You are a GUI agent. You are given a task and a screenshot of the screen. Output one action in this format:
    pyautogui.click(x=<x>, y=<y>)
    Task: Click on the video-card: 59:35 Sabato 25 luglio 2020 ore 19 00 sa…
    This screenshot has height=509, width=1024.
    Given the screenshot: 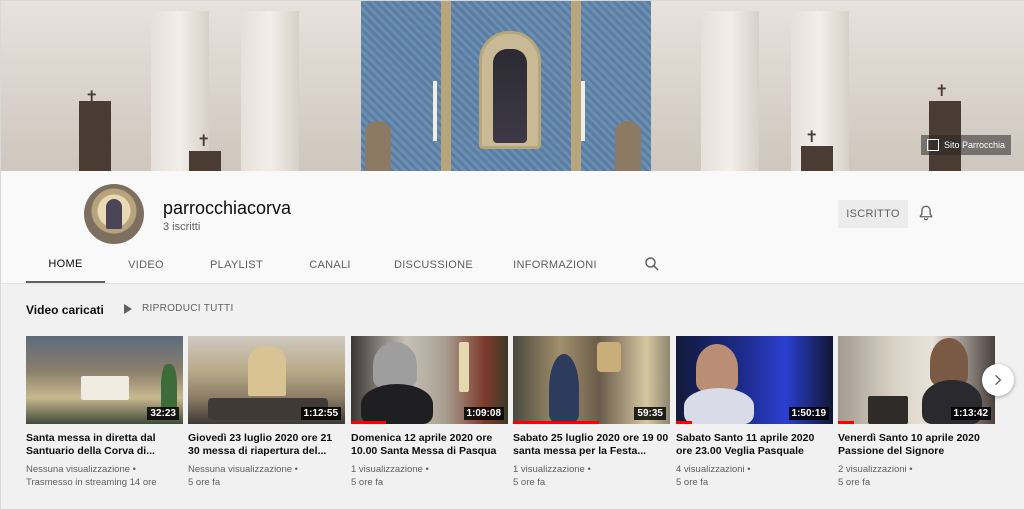 What is the action you would take?
    pyautogui.click(x=591, y=412)
    